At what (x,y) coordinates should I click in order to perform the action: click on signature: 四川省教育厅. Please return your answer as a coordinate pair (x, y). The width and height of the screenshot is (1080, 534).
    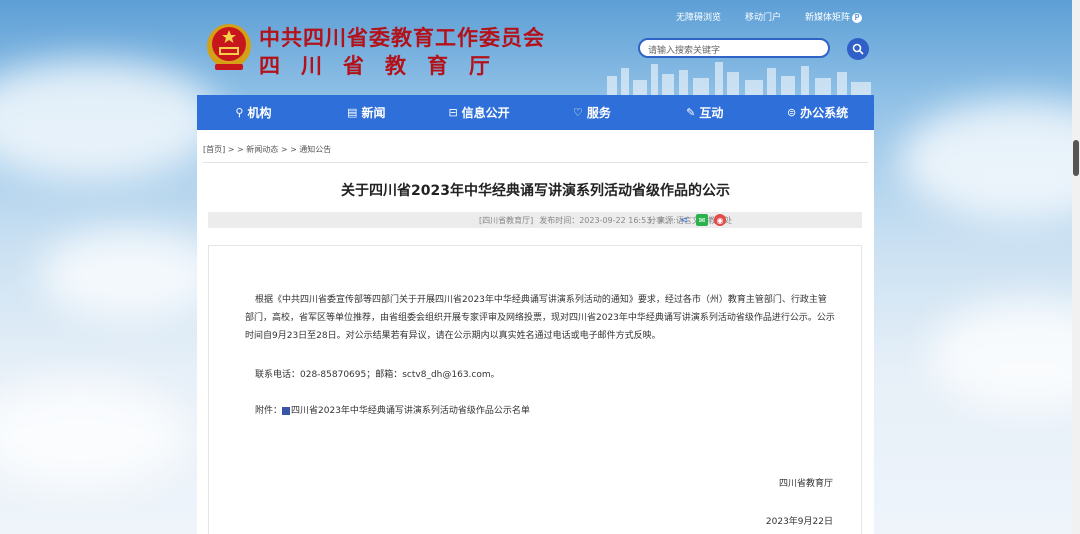
    Looking at the image, I should click on (805, 484).